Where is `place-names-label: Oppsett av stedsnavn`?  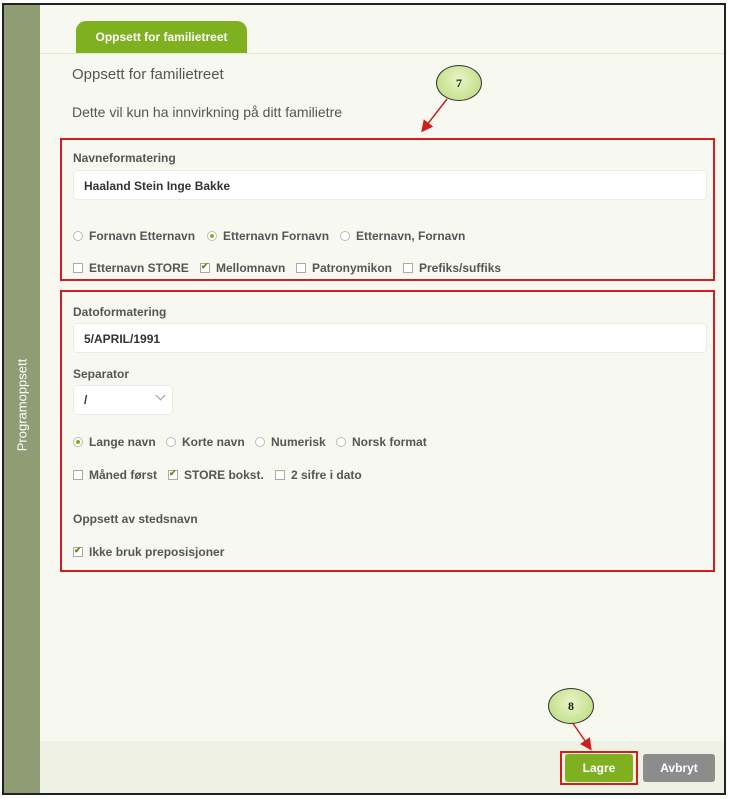
place-names-label: Oppsett av stedsnavn is located at coordinates (135, 519).